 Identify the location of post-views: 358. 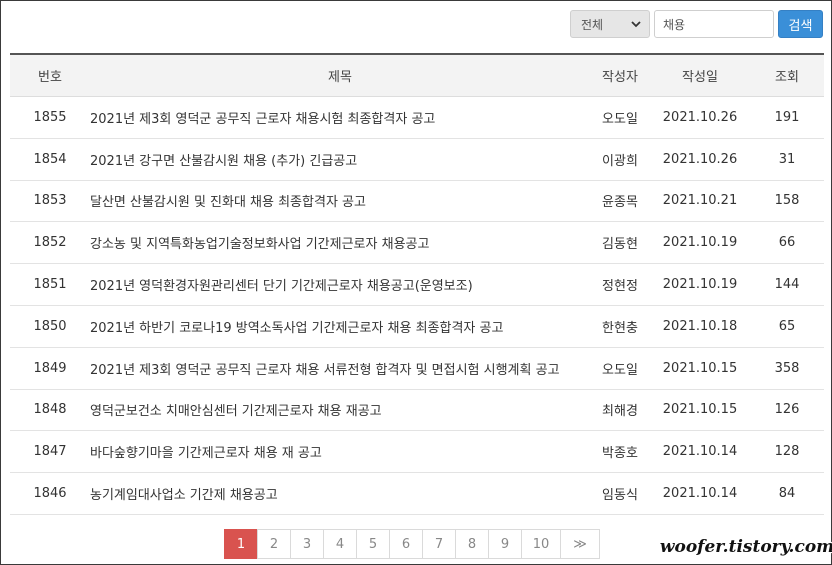
(787, 368).